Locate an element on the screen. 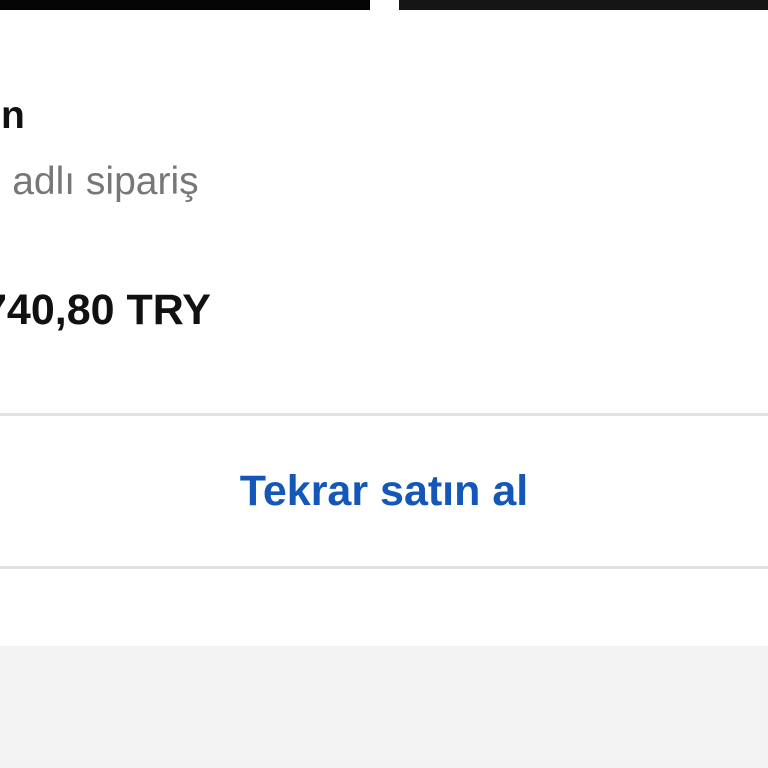  order-reference: 96 adlı sipariş is located at coordinates (99, 181).